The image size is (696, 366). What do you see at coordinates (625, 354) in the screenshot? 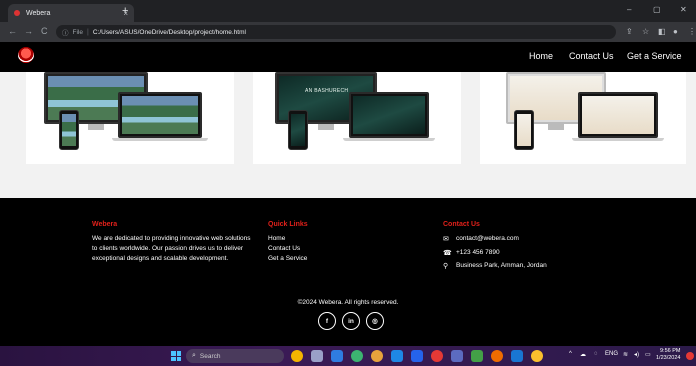
I see `tray-wifi-icon: ≋` at bounding box center [625, 354].